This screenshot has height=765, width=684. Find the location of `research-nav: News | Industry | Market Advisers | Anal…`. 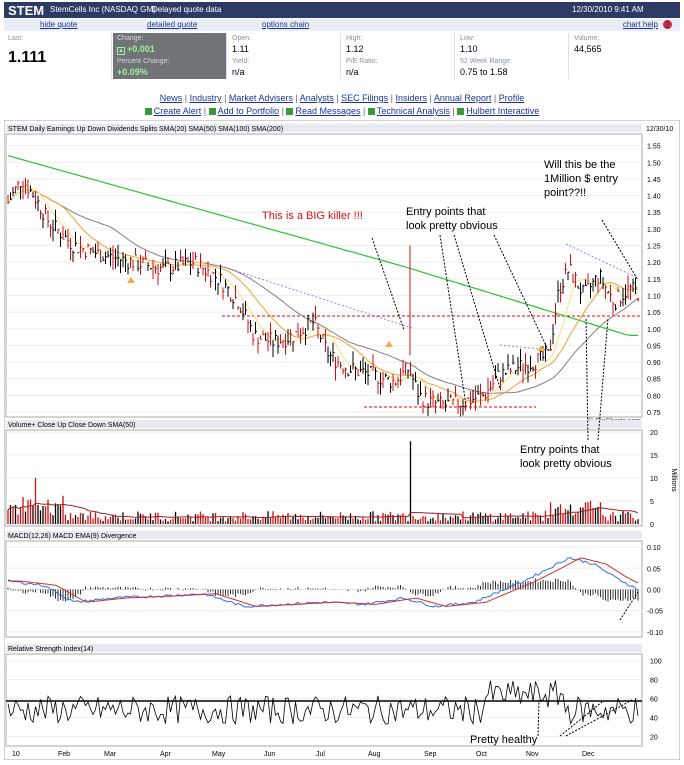

research-nav: News | Industry | Market Advisers | Anal… is located at coordinates (342, 98).